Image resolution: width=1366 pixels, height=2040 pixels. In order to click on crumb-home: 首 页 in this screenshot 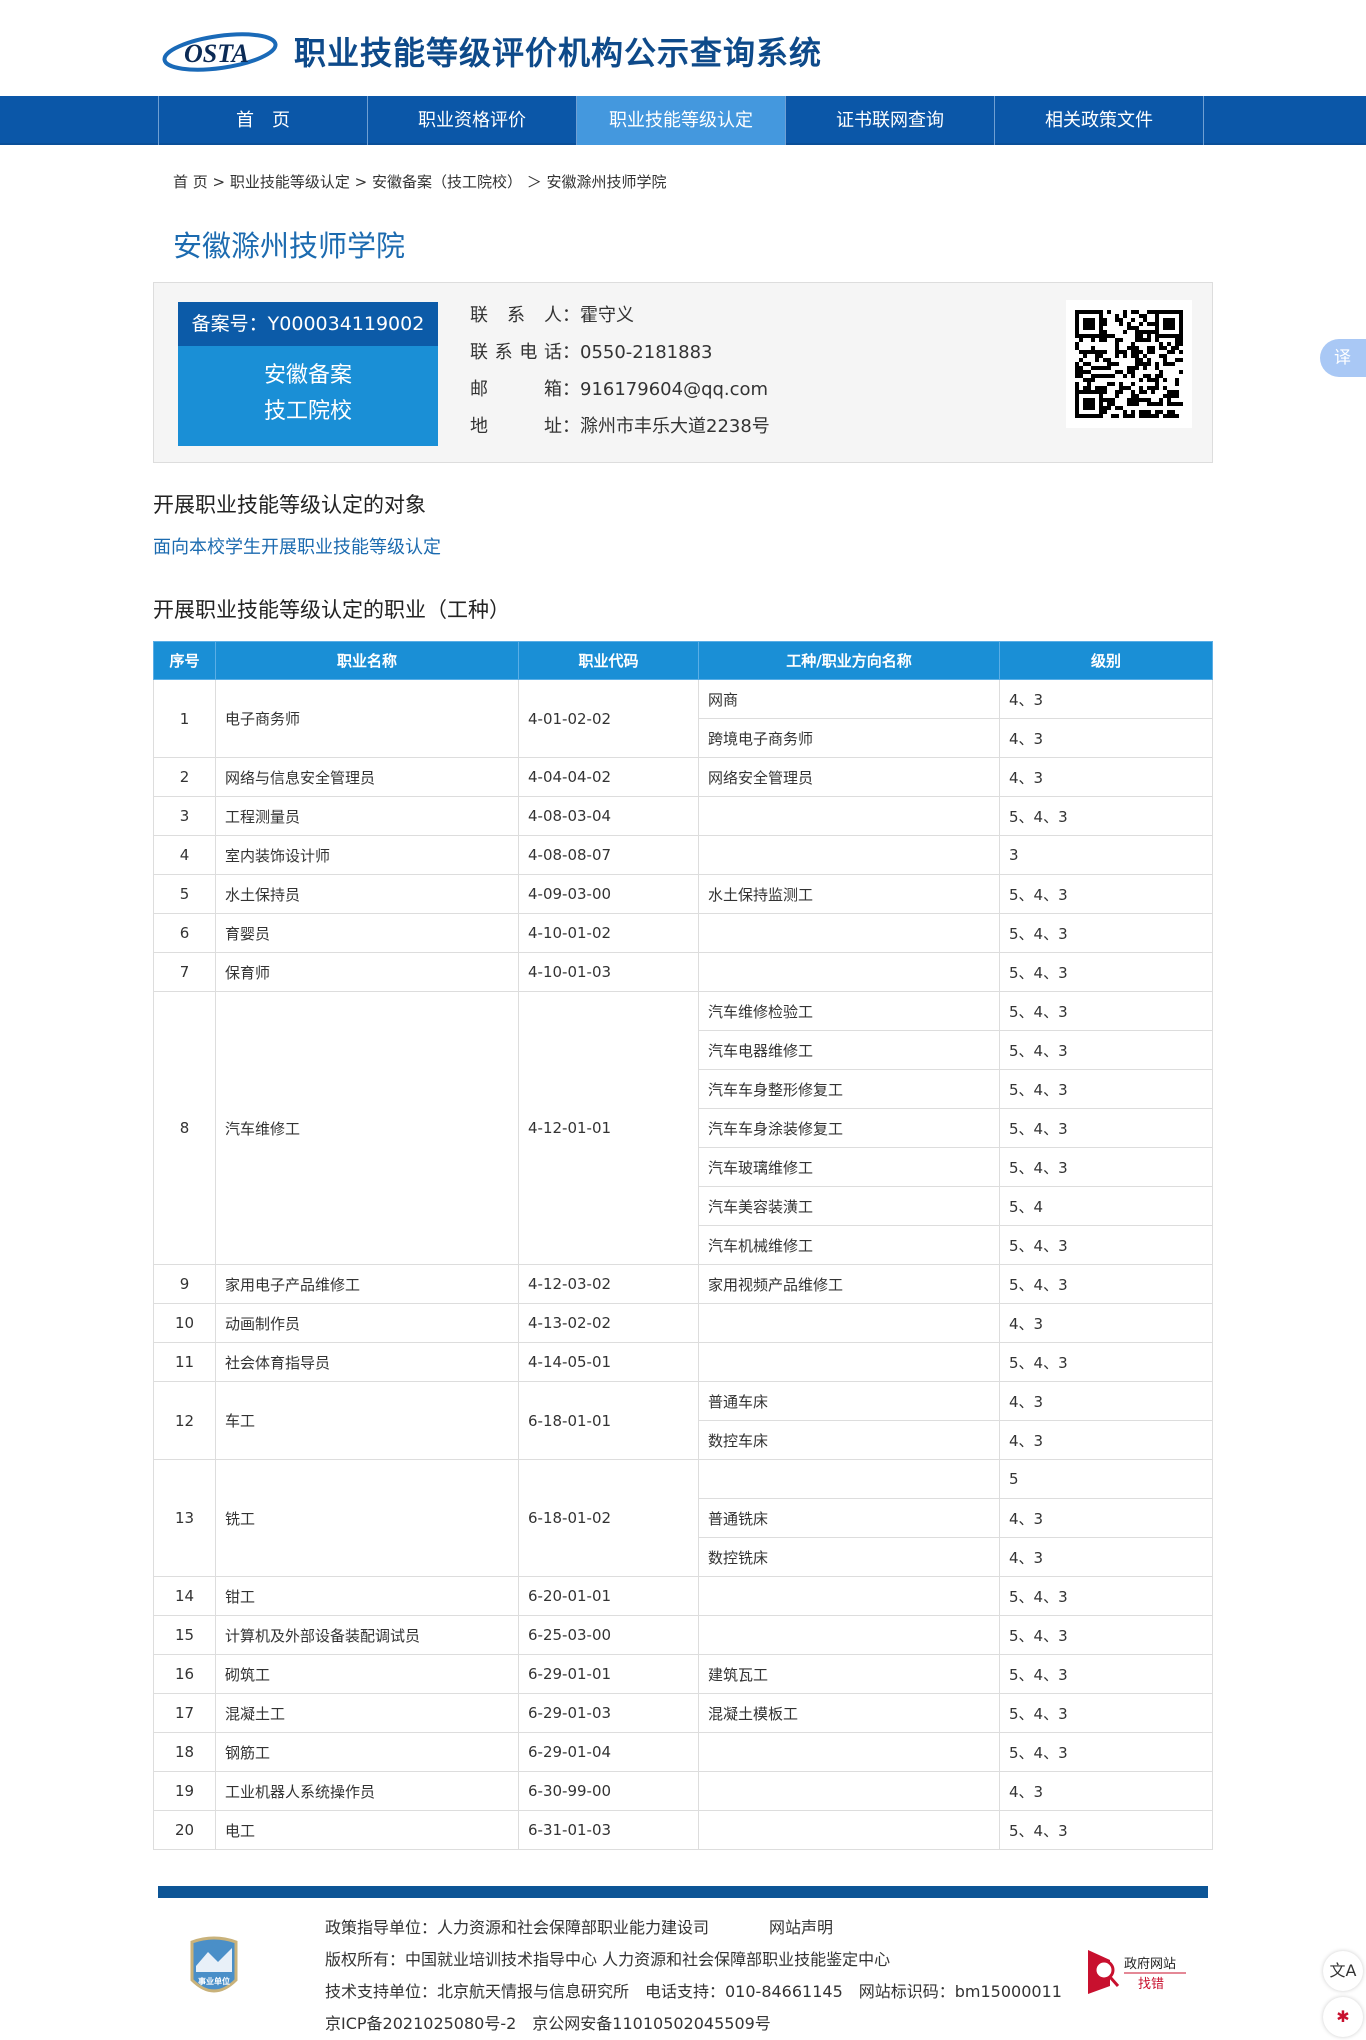, I will do `click(190, 182)`.